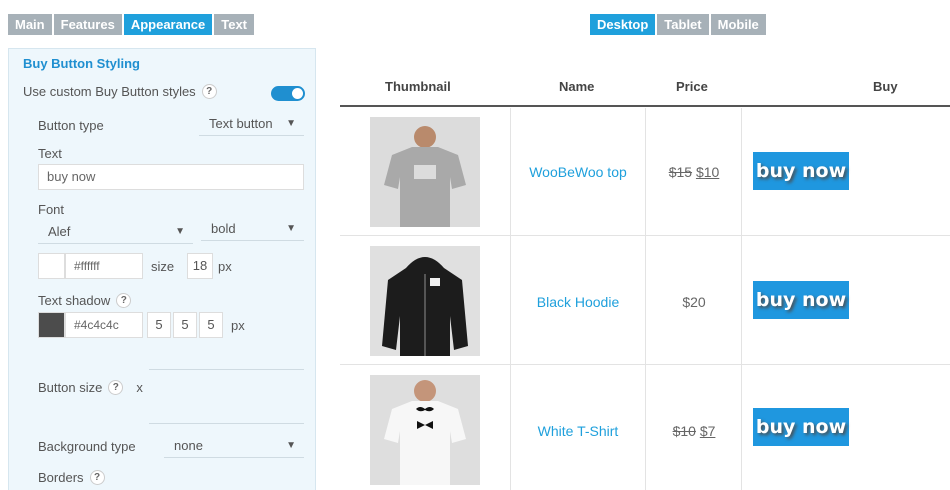 This screenshot has height=490, width=950. I want to click on button-size-row: Button size ? x, so click(90, 387).